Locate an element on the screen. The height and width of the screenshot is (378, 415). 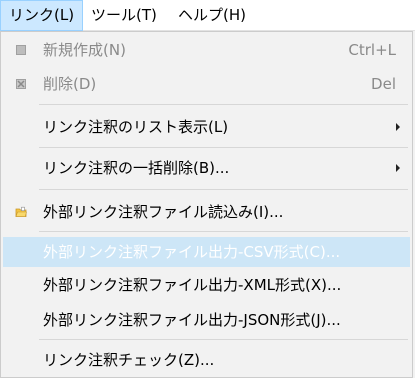
menu-item-new-shortcut: Ctrl+L is located at coordinates (372, 50).